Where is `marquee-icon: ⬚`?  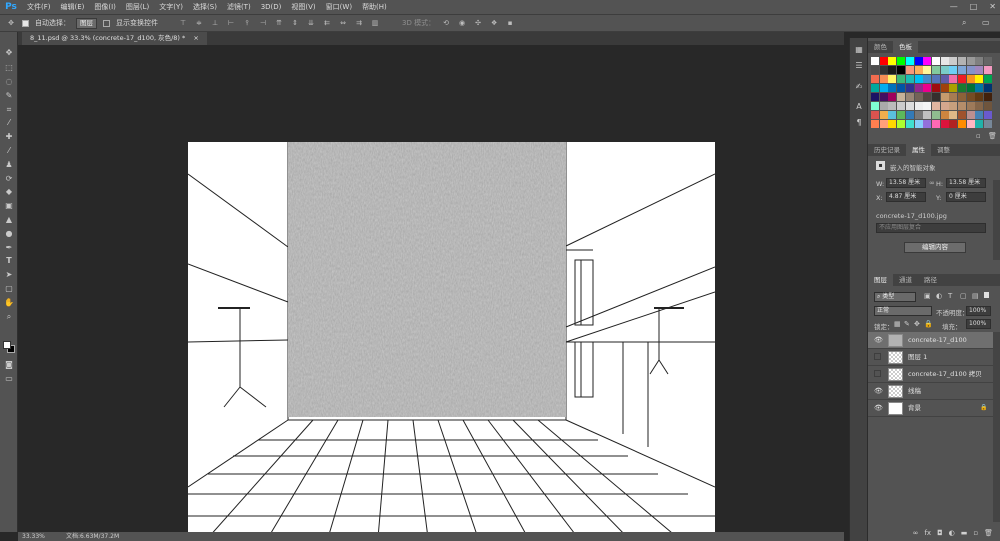
marquee-icon: ⬚ is located at coordinates (9, 68).